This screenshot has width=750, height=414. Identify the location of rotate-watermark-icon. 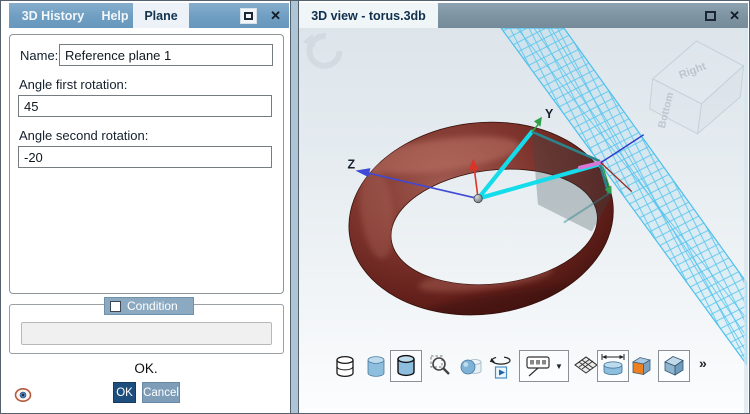
(322, 50).